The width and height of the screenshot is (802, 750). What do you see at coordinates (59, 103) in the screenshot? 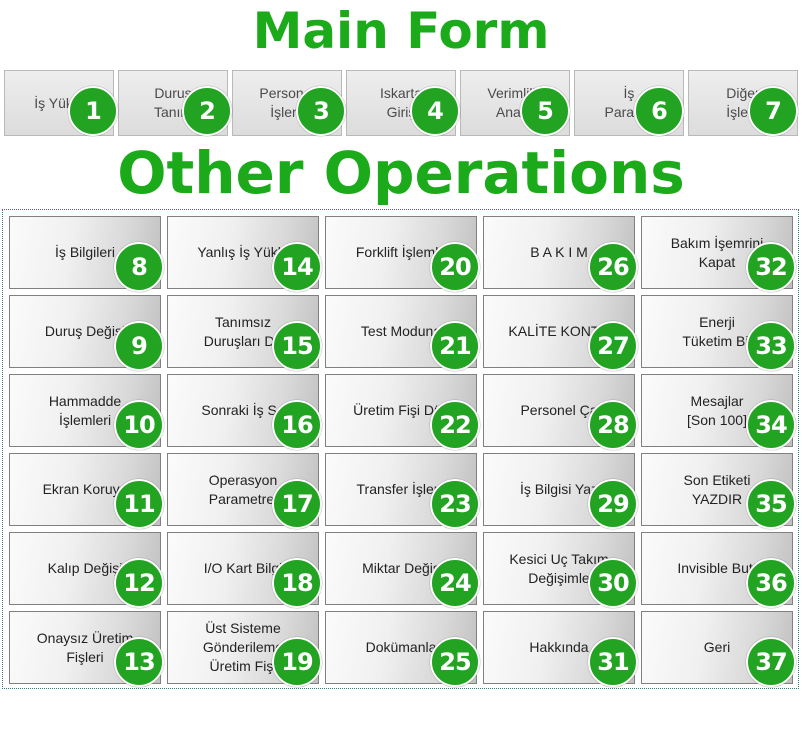
I see `main-button-is-yukle: İş Yükle` at bounding box center [59, 103].